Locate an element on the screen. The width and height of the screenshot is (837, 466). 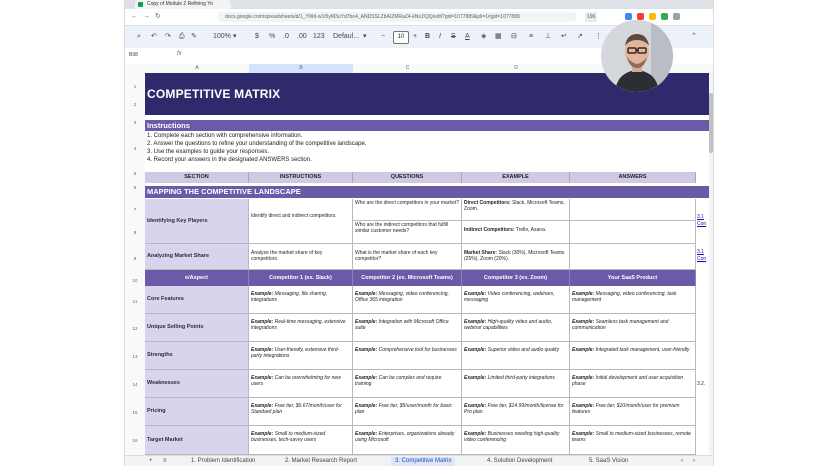
market-share-answer is located at coordinates (633, 257).